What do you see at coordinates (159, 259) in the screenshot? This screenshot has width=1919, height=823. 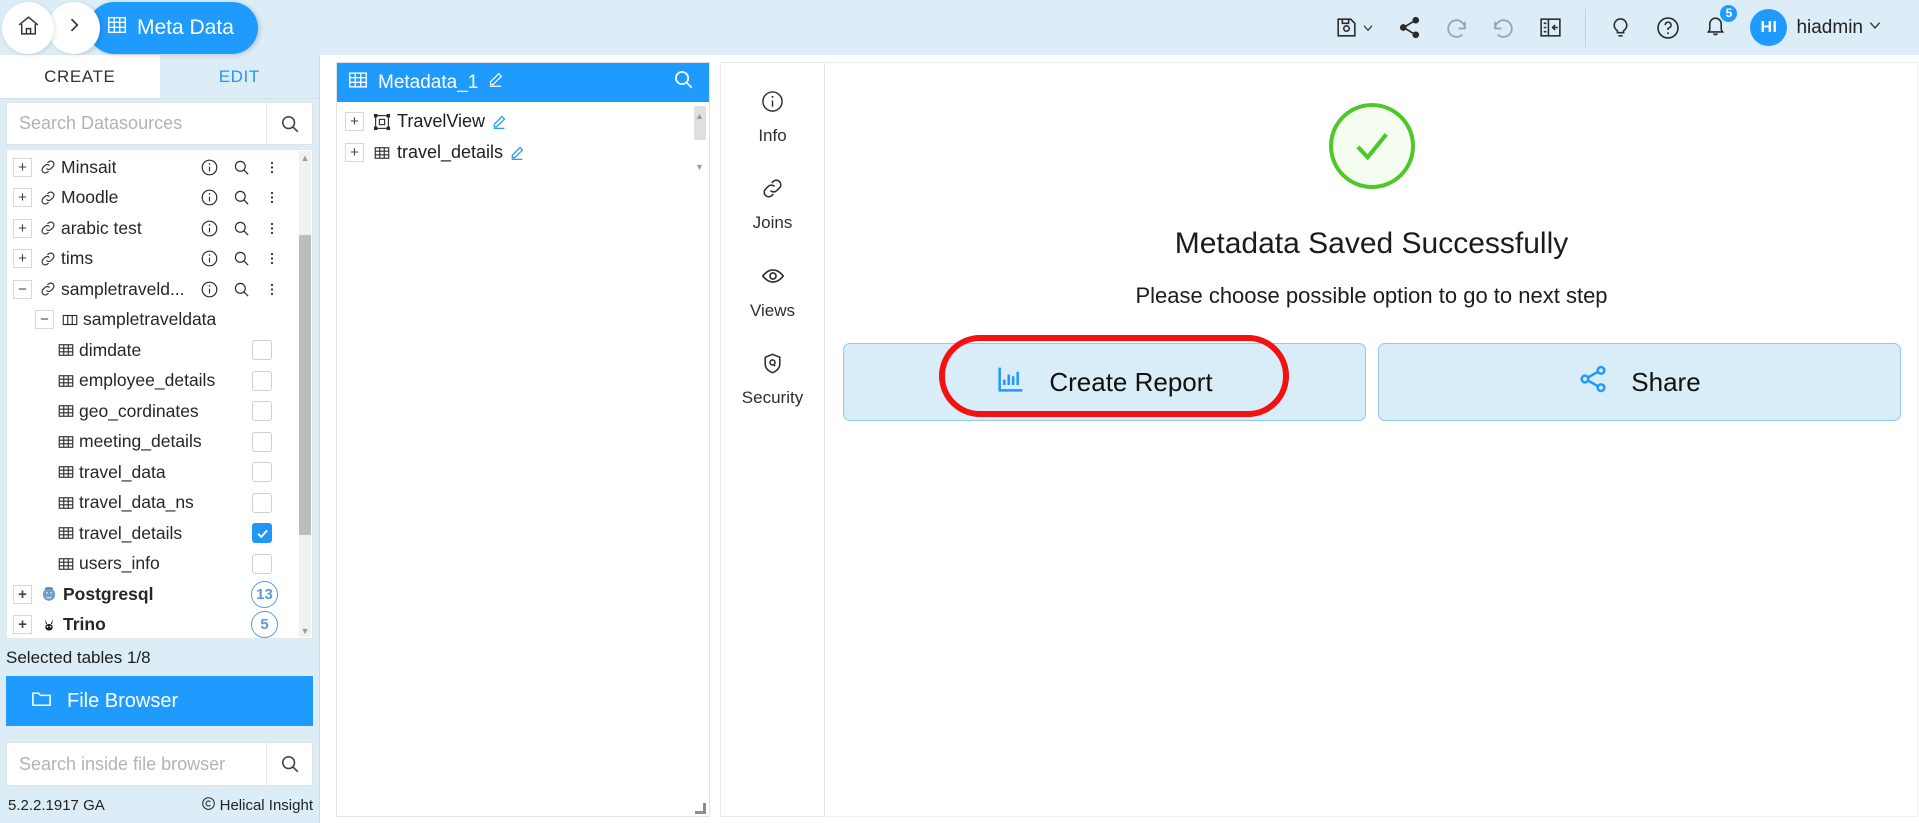 I see `datasource-tree-row: + tims` at bounding box center [159, 259].